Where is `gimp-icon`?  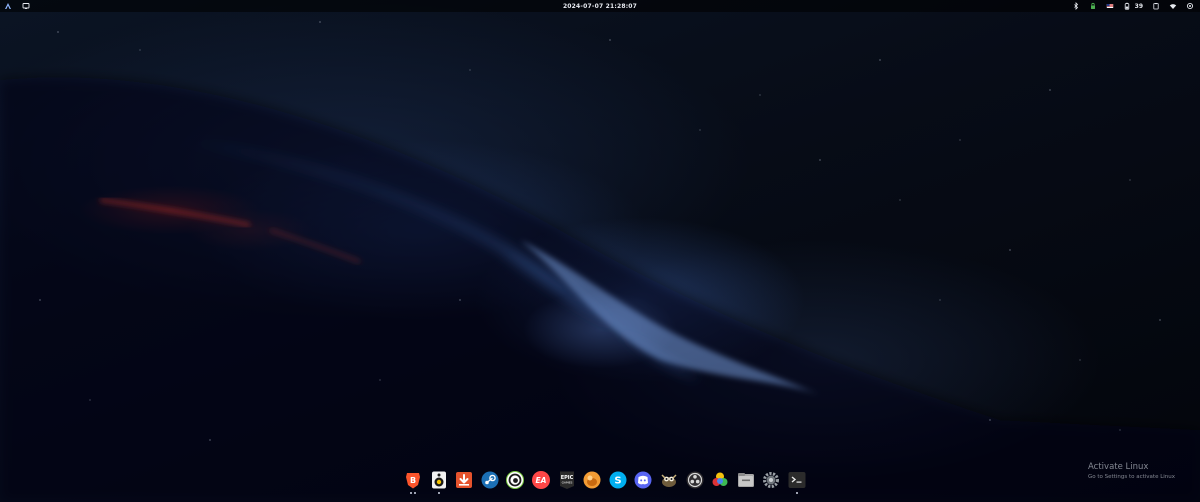 gimp-icon is located at coordinates (669, 480).